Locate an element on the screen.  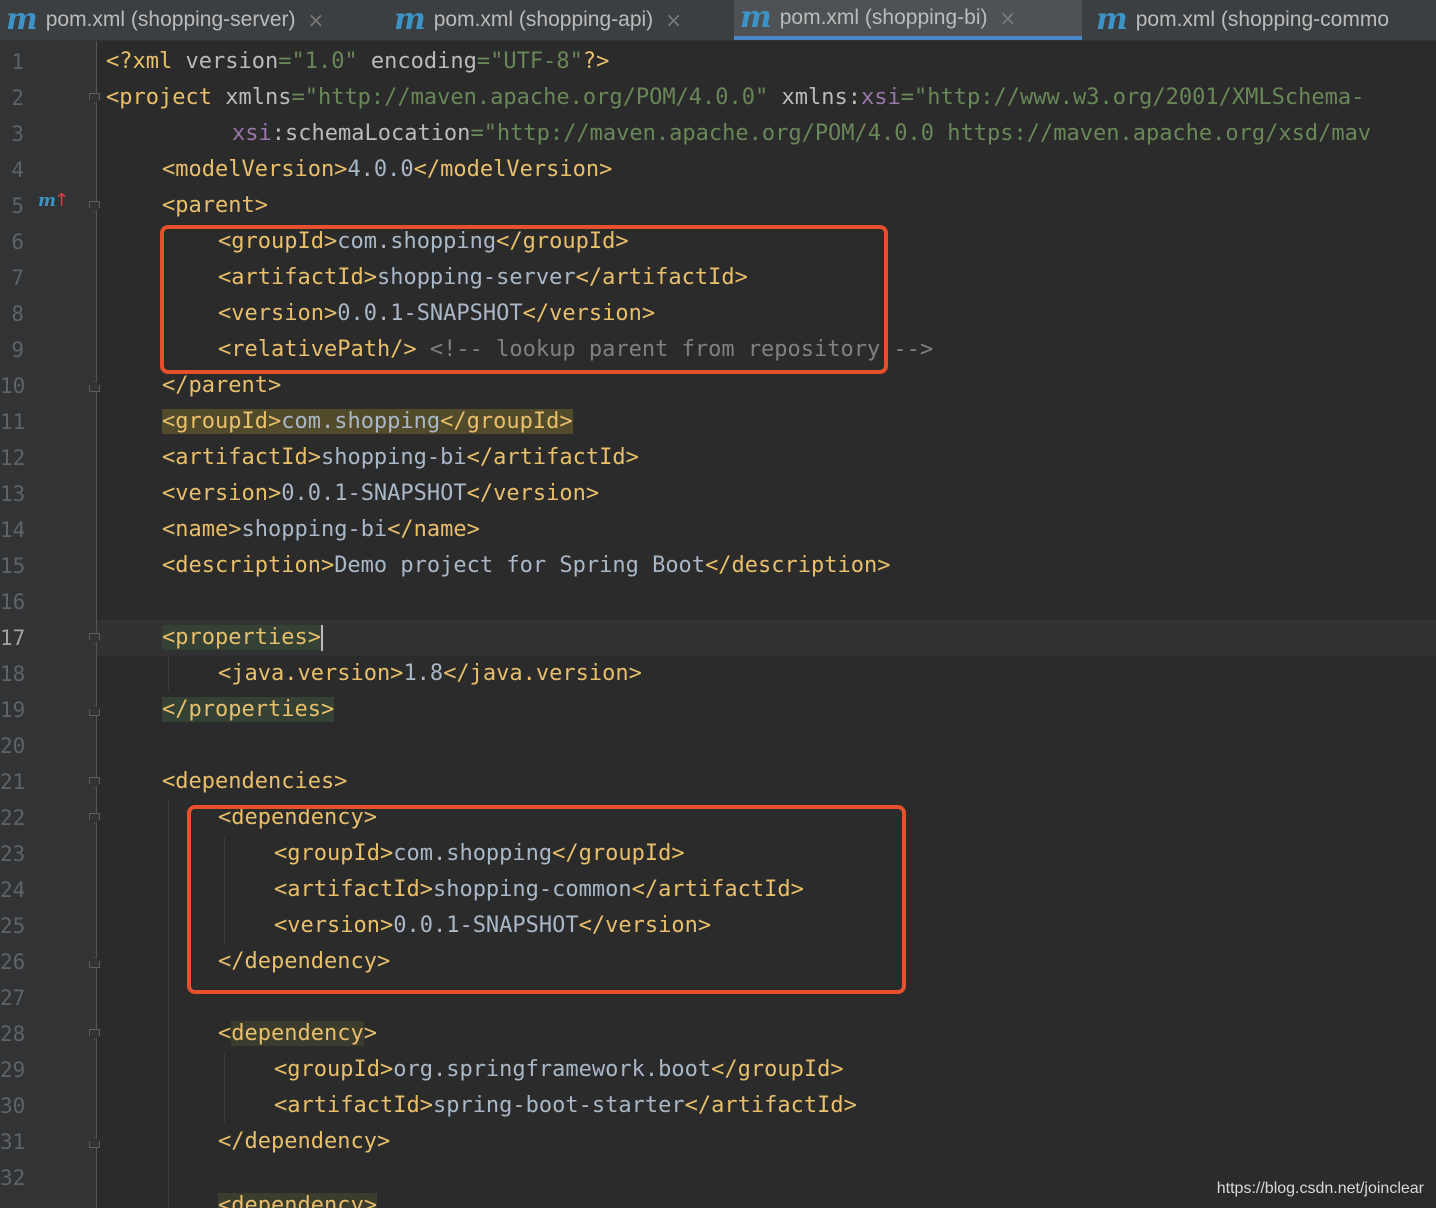
tab-pom-shopping-common: m pom.xml (shopping-commo is located at coordinates (1263, 20).